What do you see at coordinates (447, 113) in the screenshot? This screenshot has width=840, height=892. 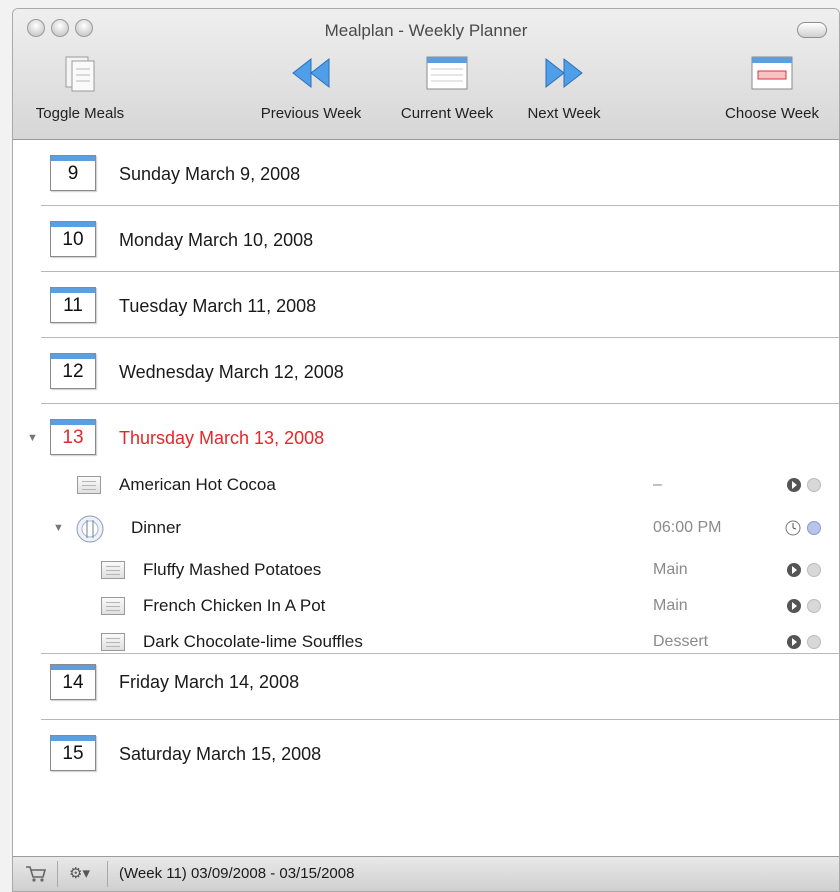 I see `current-week-label: Current Week` at bounding box center [447, 113].